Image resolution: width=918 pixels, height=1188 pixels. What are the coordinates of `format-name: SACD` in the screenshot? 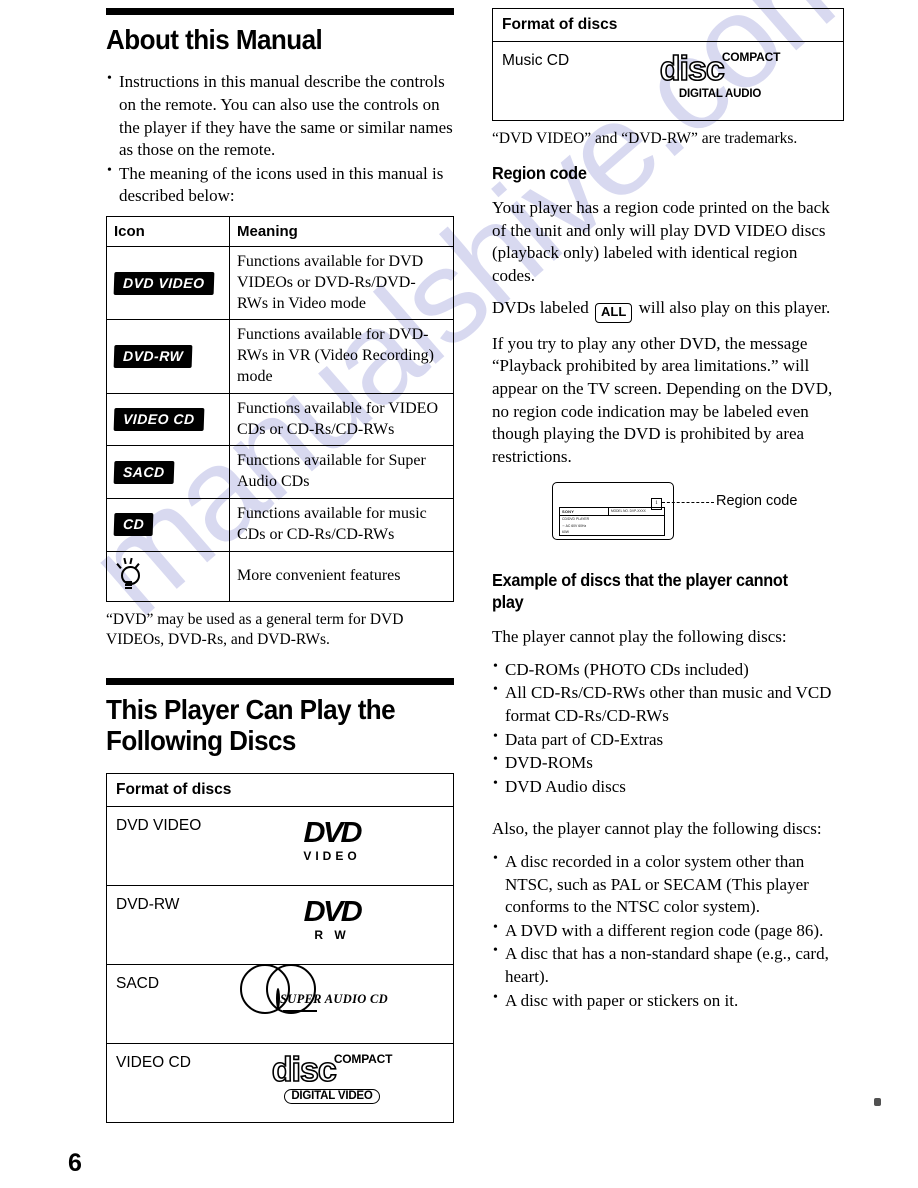 It's located at (138, 983).